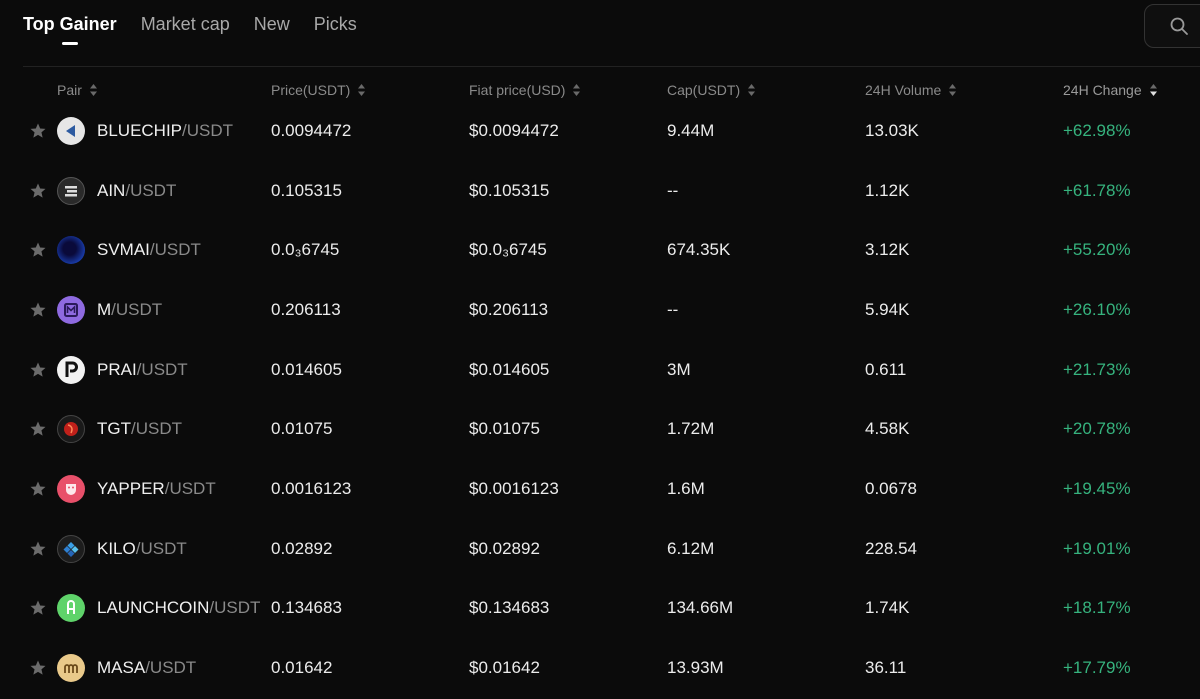 The image size is (1200, 699). Describe the element at coordinates (71, 608) in the screenshot. I see `launchcoin-logo-icon` at that location.